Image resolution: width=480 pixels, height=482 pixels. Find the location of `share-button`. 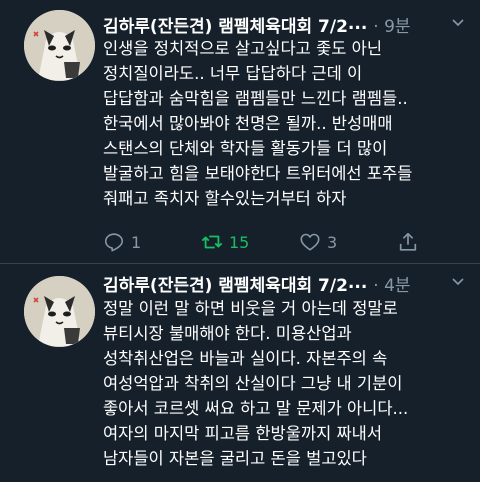

share-button is located at coordinates (411, 242).